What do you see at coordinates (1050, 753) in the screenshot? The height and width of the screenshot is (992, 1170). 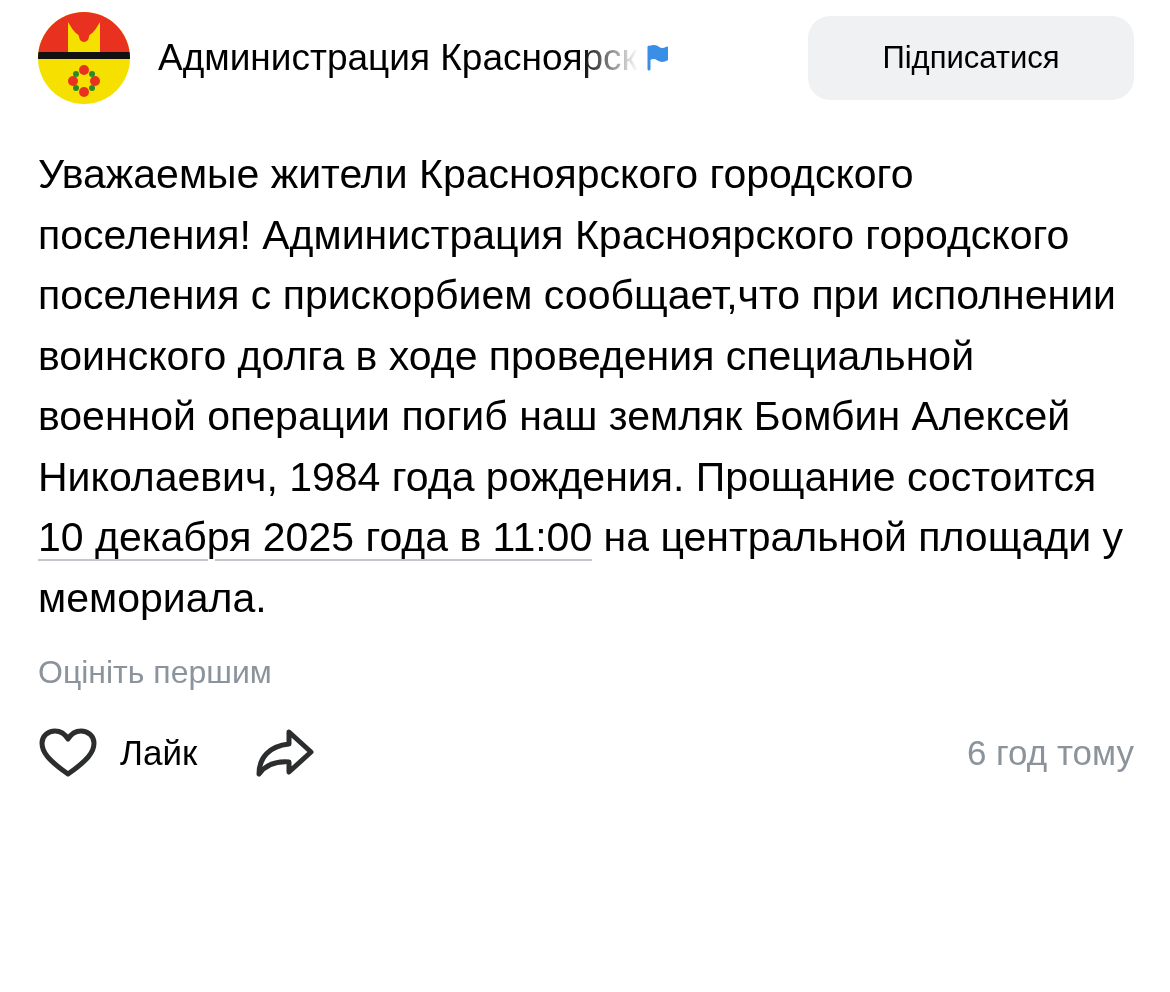 I see `post-time: 6 год тому` at bounding box center [1050, 753].